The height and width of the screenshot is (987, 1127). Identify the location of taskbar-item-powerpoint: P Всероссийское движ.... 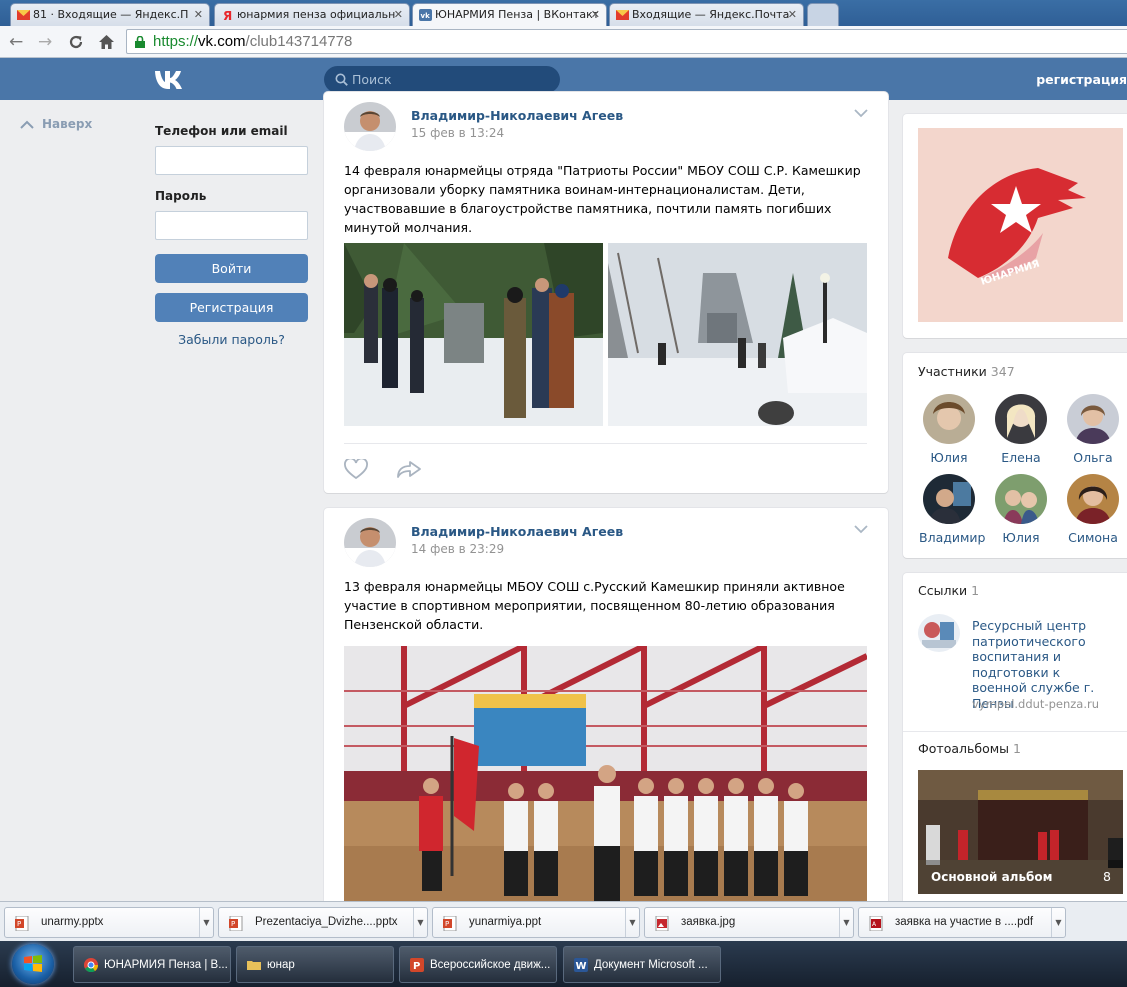
(478, 964).